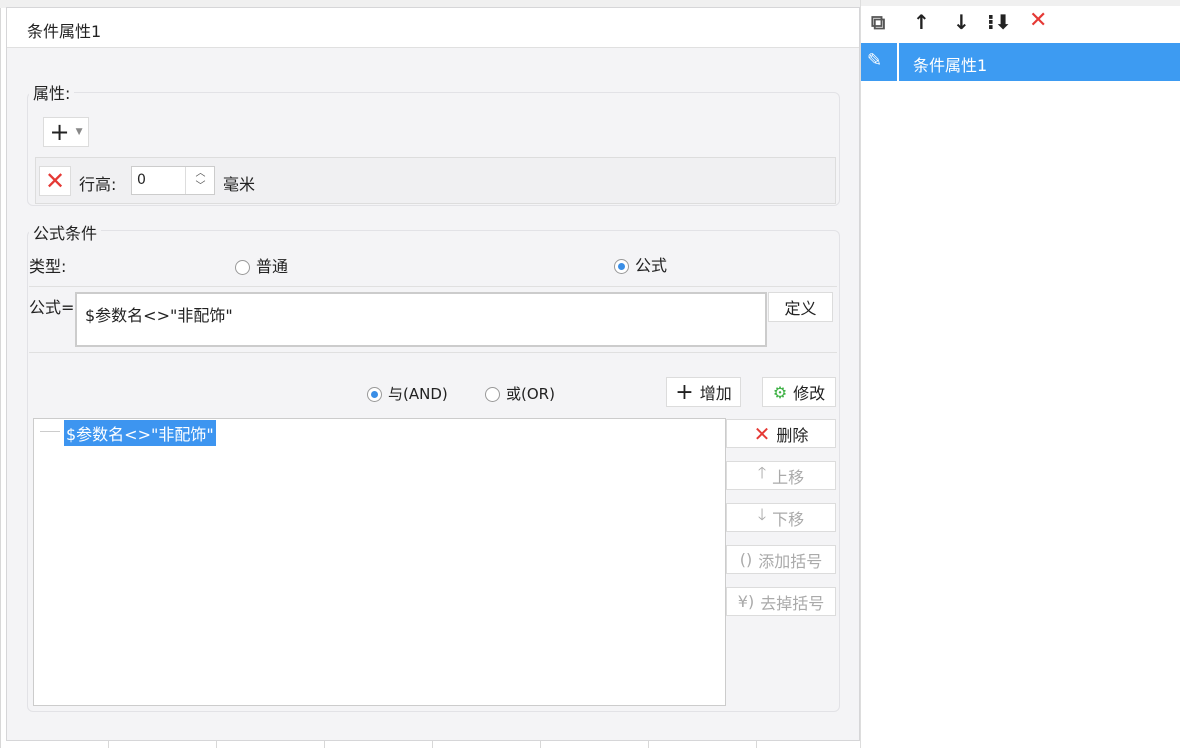 The width and height of the screenshot is (1180, 748). I want to click on button-label: 添加括号, so click(790, 561).